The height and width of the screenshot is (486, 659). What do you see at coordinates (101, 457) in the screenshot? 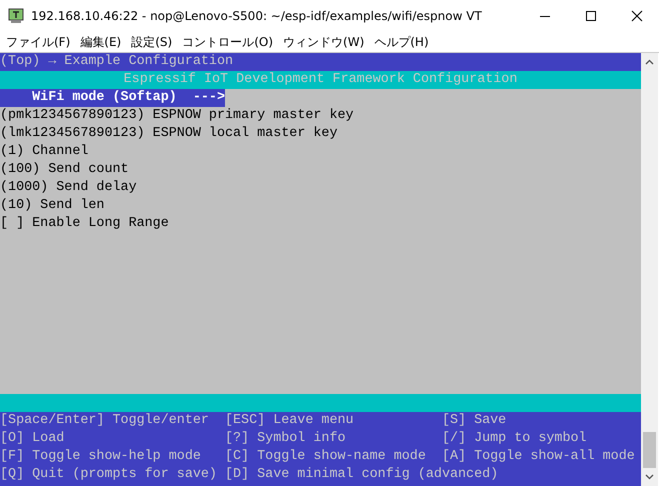
I see `shortcut-hint: [F] Toggle show-help mode` at bounding box center [101, 457].